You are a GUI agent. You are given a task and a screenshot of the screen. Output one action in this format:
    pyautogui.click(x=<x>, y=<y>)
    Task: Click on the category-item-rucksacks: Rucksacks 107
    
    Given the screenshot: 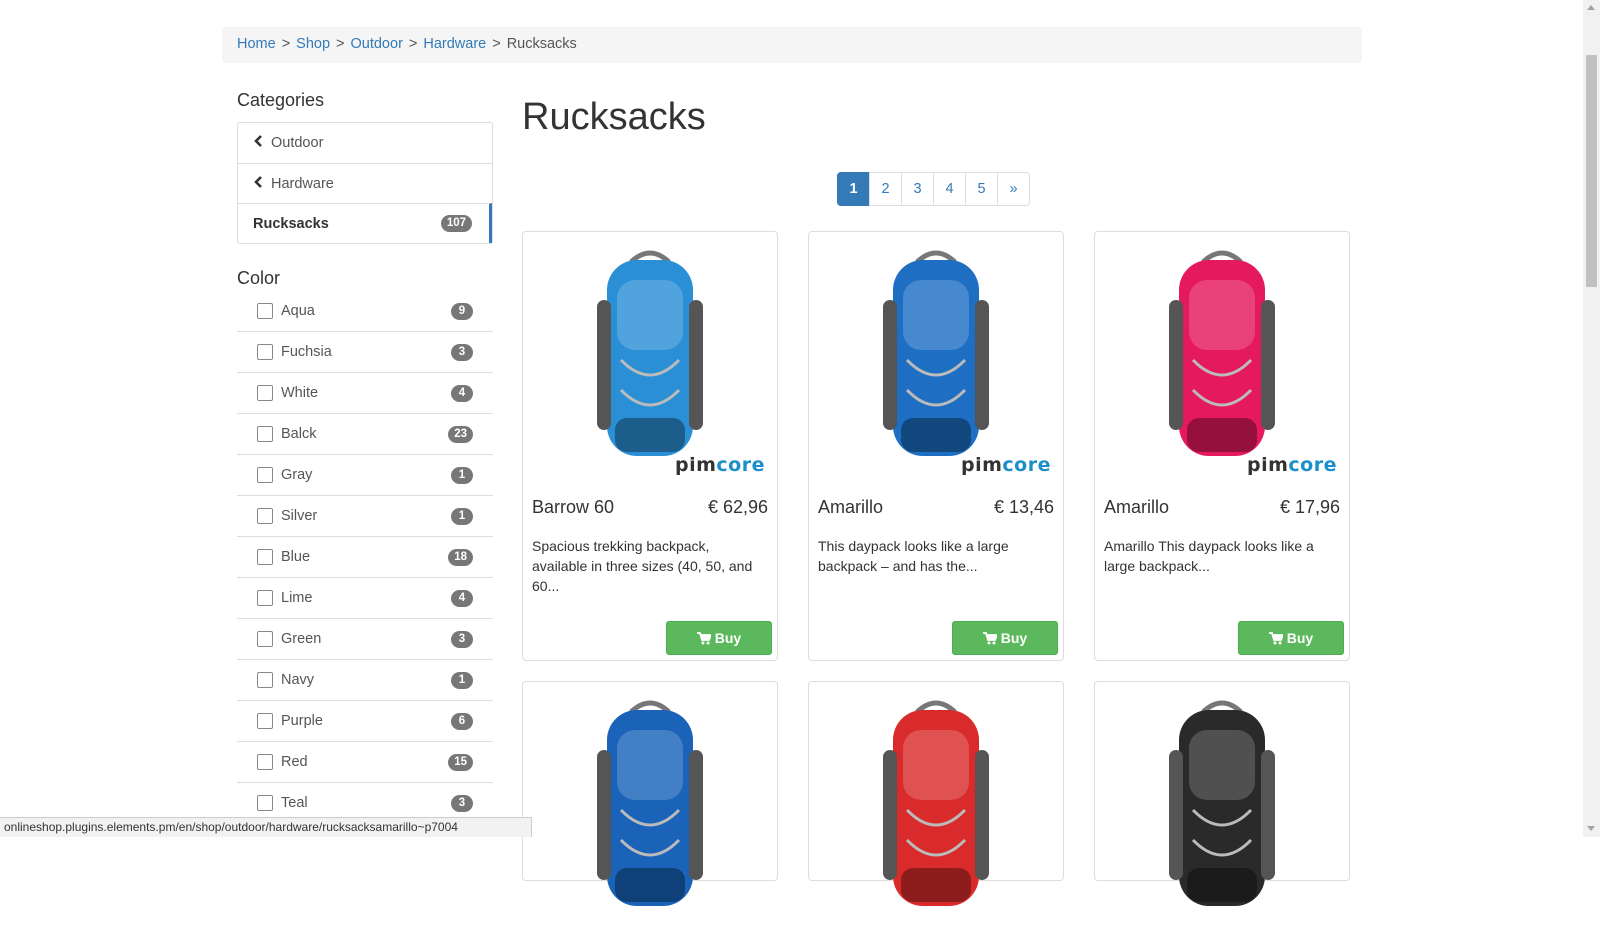 What is the action you would take?
    pyautogui.click(x=365, y=223)
    